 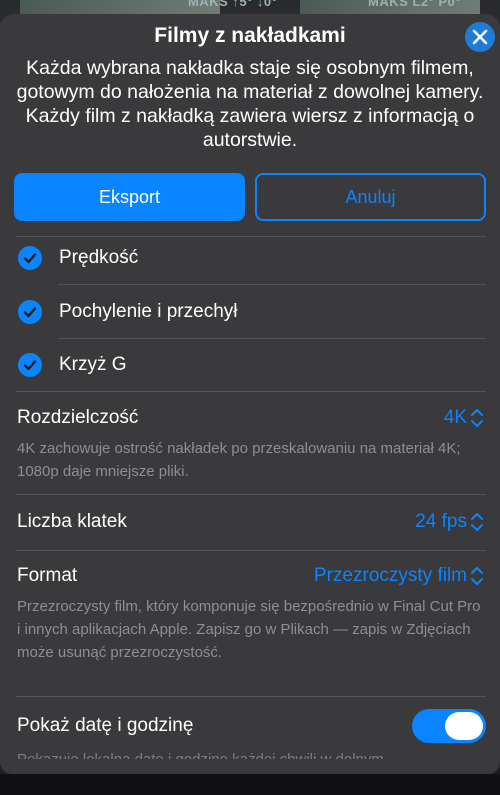 I want to click on close-icon, so click(x=480, y=37).